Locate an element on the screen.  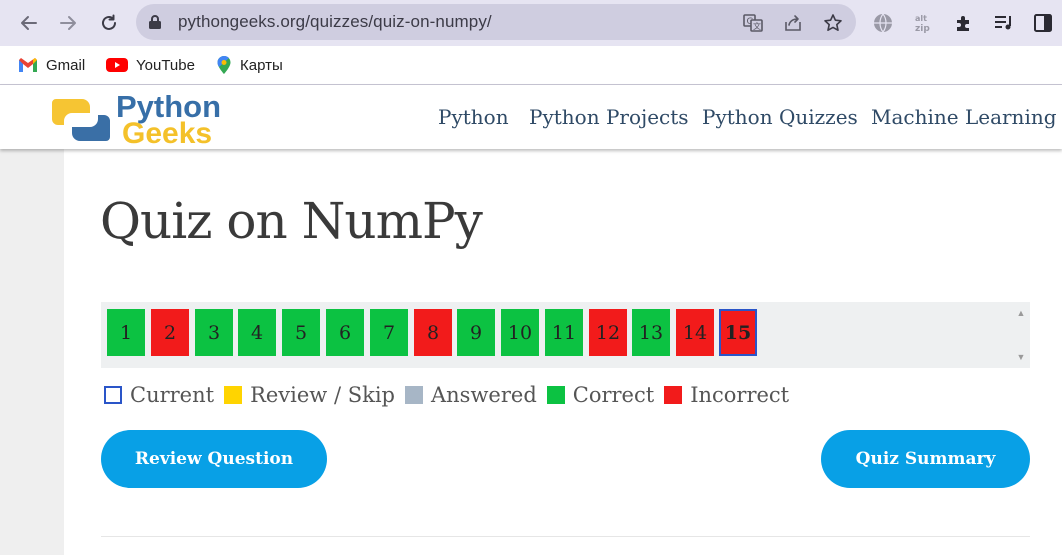
question-box-4: 4 is located at coordinates (257, 332).